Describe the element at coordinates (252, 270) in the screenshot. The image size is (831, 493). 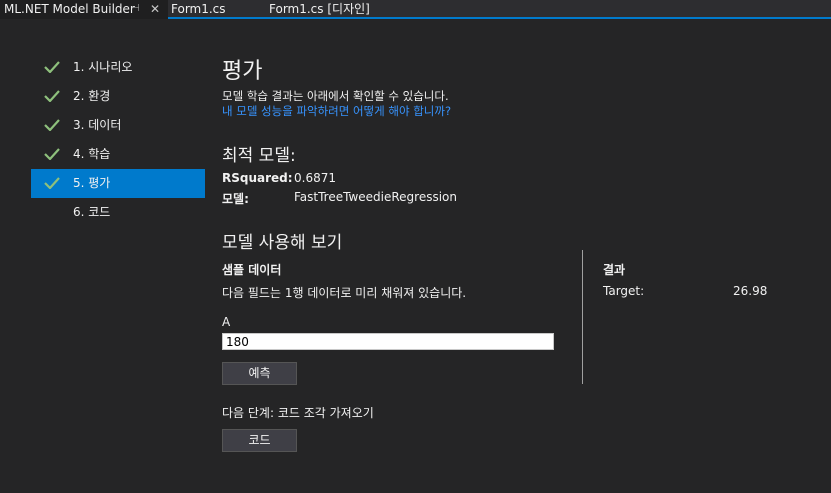
I see `sample-data-heading: 샘플 데이터` at that location.